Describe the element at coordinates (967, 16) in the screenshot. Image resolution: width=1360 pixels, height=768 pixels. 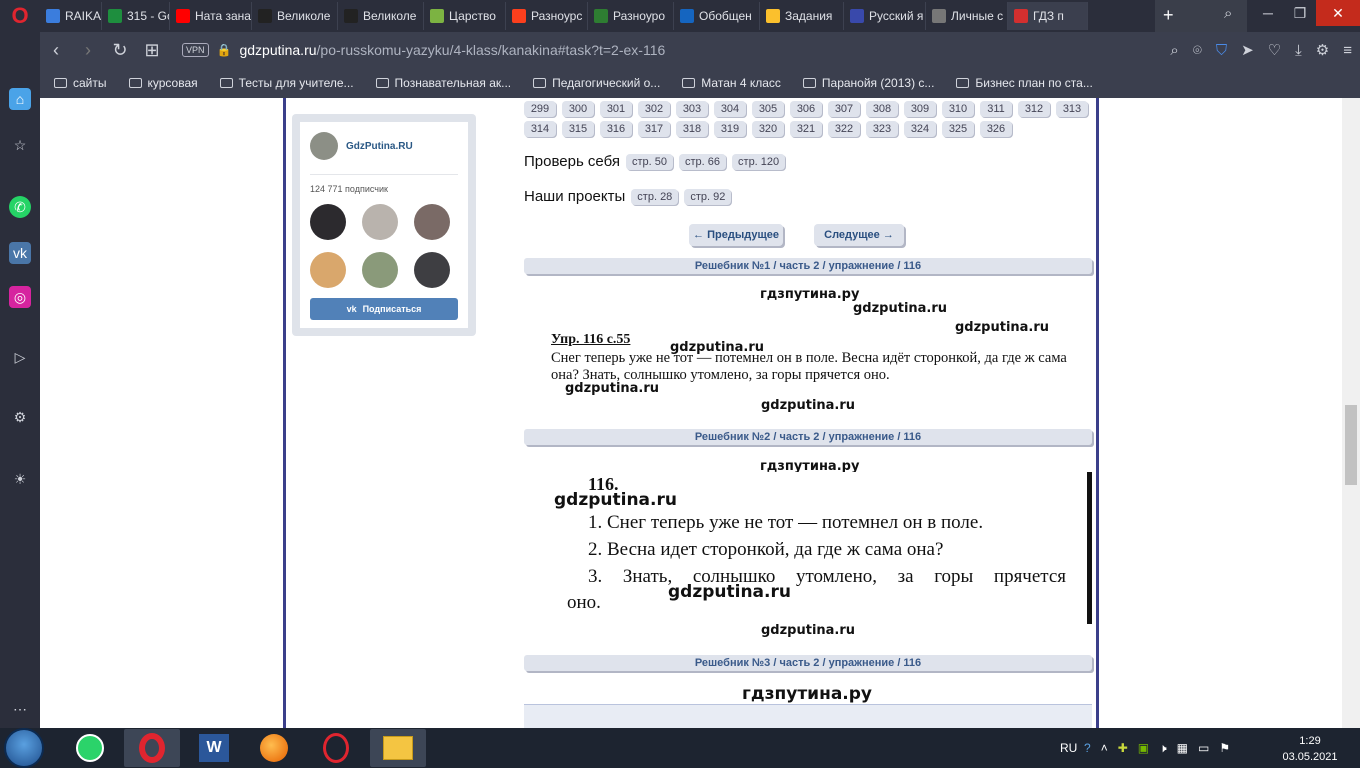
I see `browser-tab: Личные с` at that location.